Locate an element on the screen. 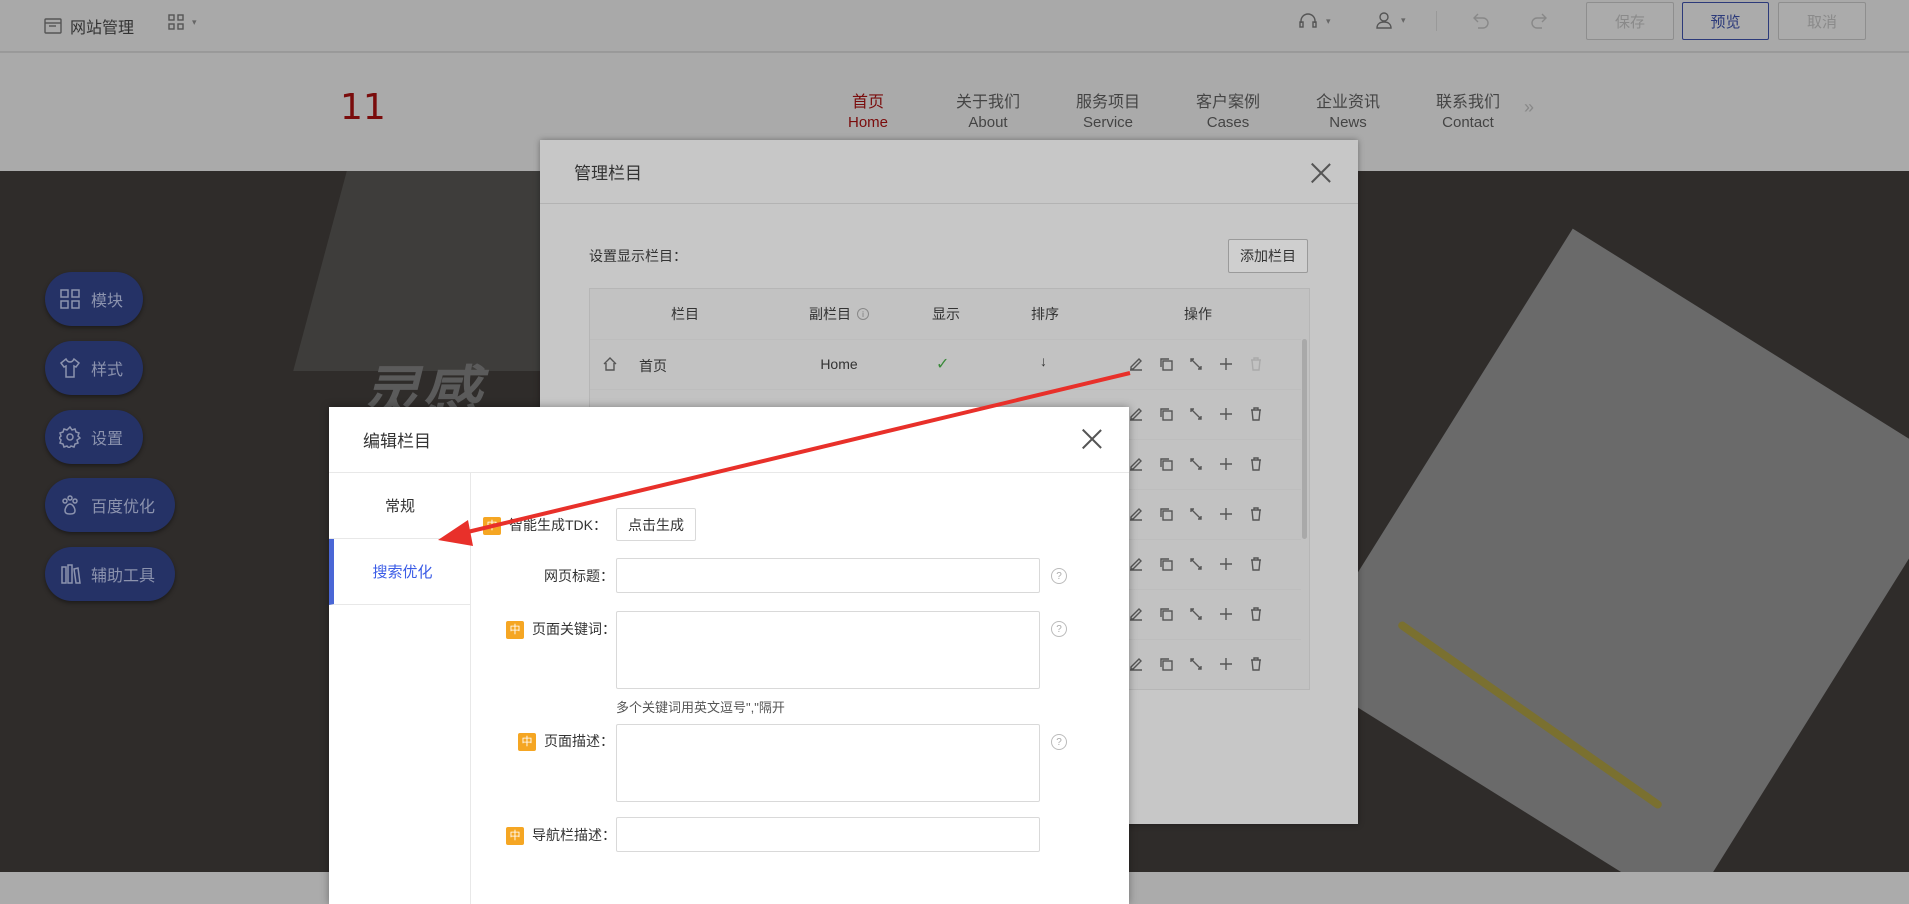 This screenshot has height=904, width=1909. tab-seo: 搜索优化 is located at coordinates (400, 572).